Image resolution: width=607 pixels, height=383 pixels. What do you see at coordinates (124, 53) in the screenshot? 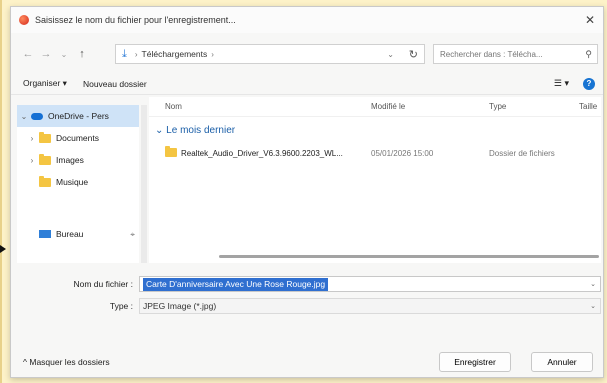
I see `download-icon: ⤓` at bounding box center [124, 53].